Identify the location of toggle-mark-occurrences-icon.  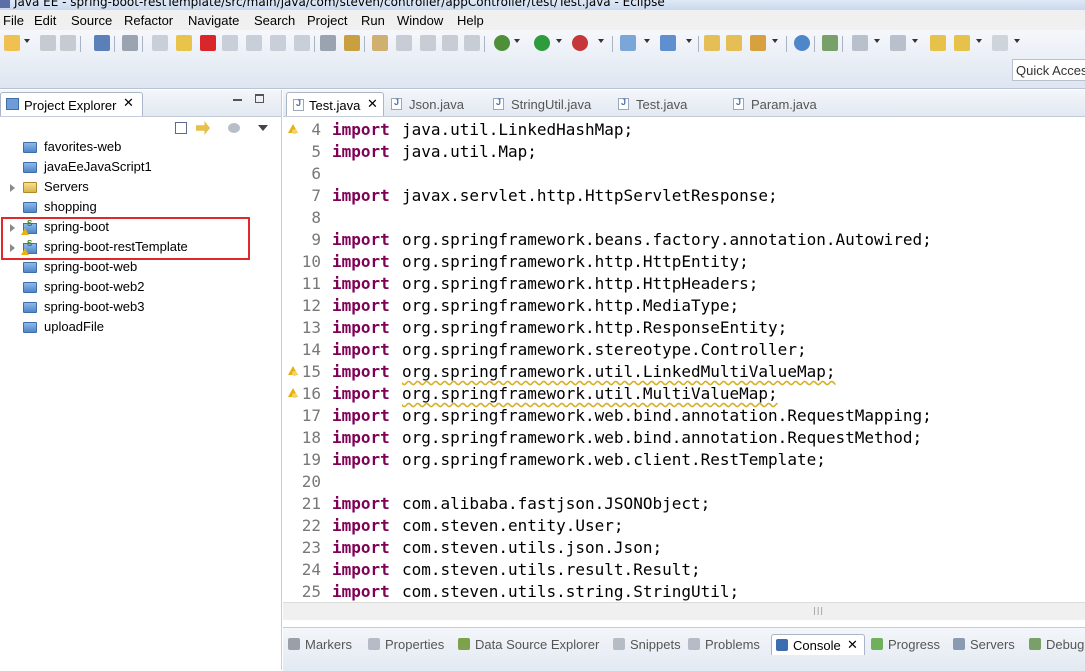
(352, 43).